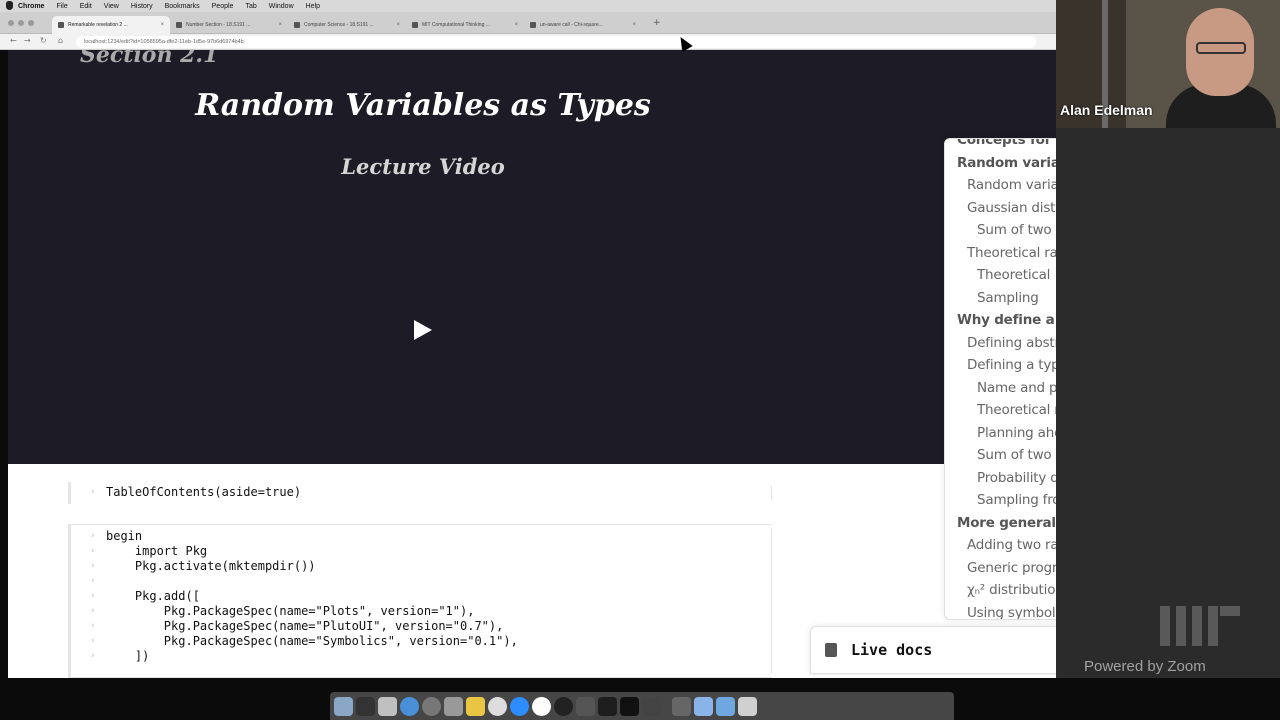  I want to click on code-icon, so click(607, 706).